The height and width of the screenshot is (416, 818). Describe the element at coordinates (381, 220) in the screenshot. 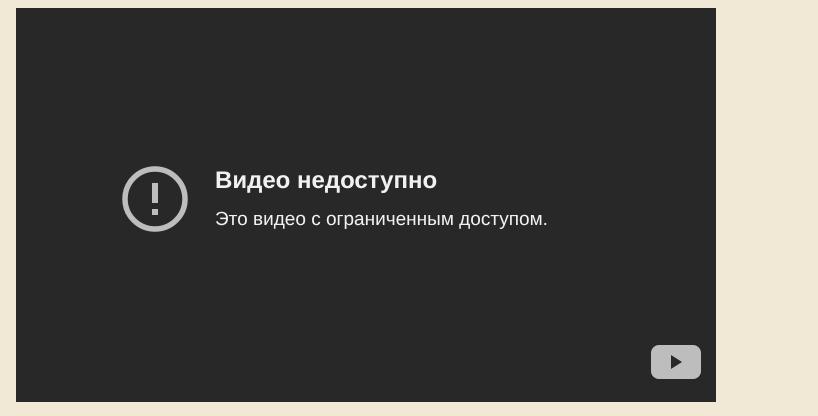

I see `error-message: Это видео с ограниченным доступом.` at that location.